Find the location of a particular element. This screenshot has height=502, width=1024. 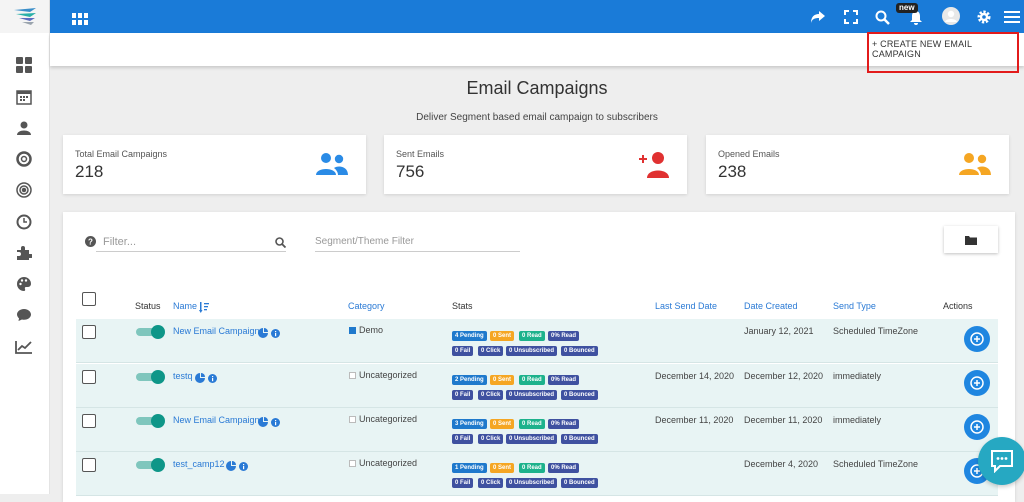

header-stats: Stats is located at coordinates (462, 306).